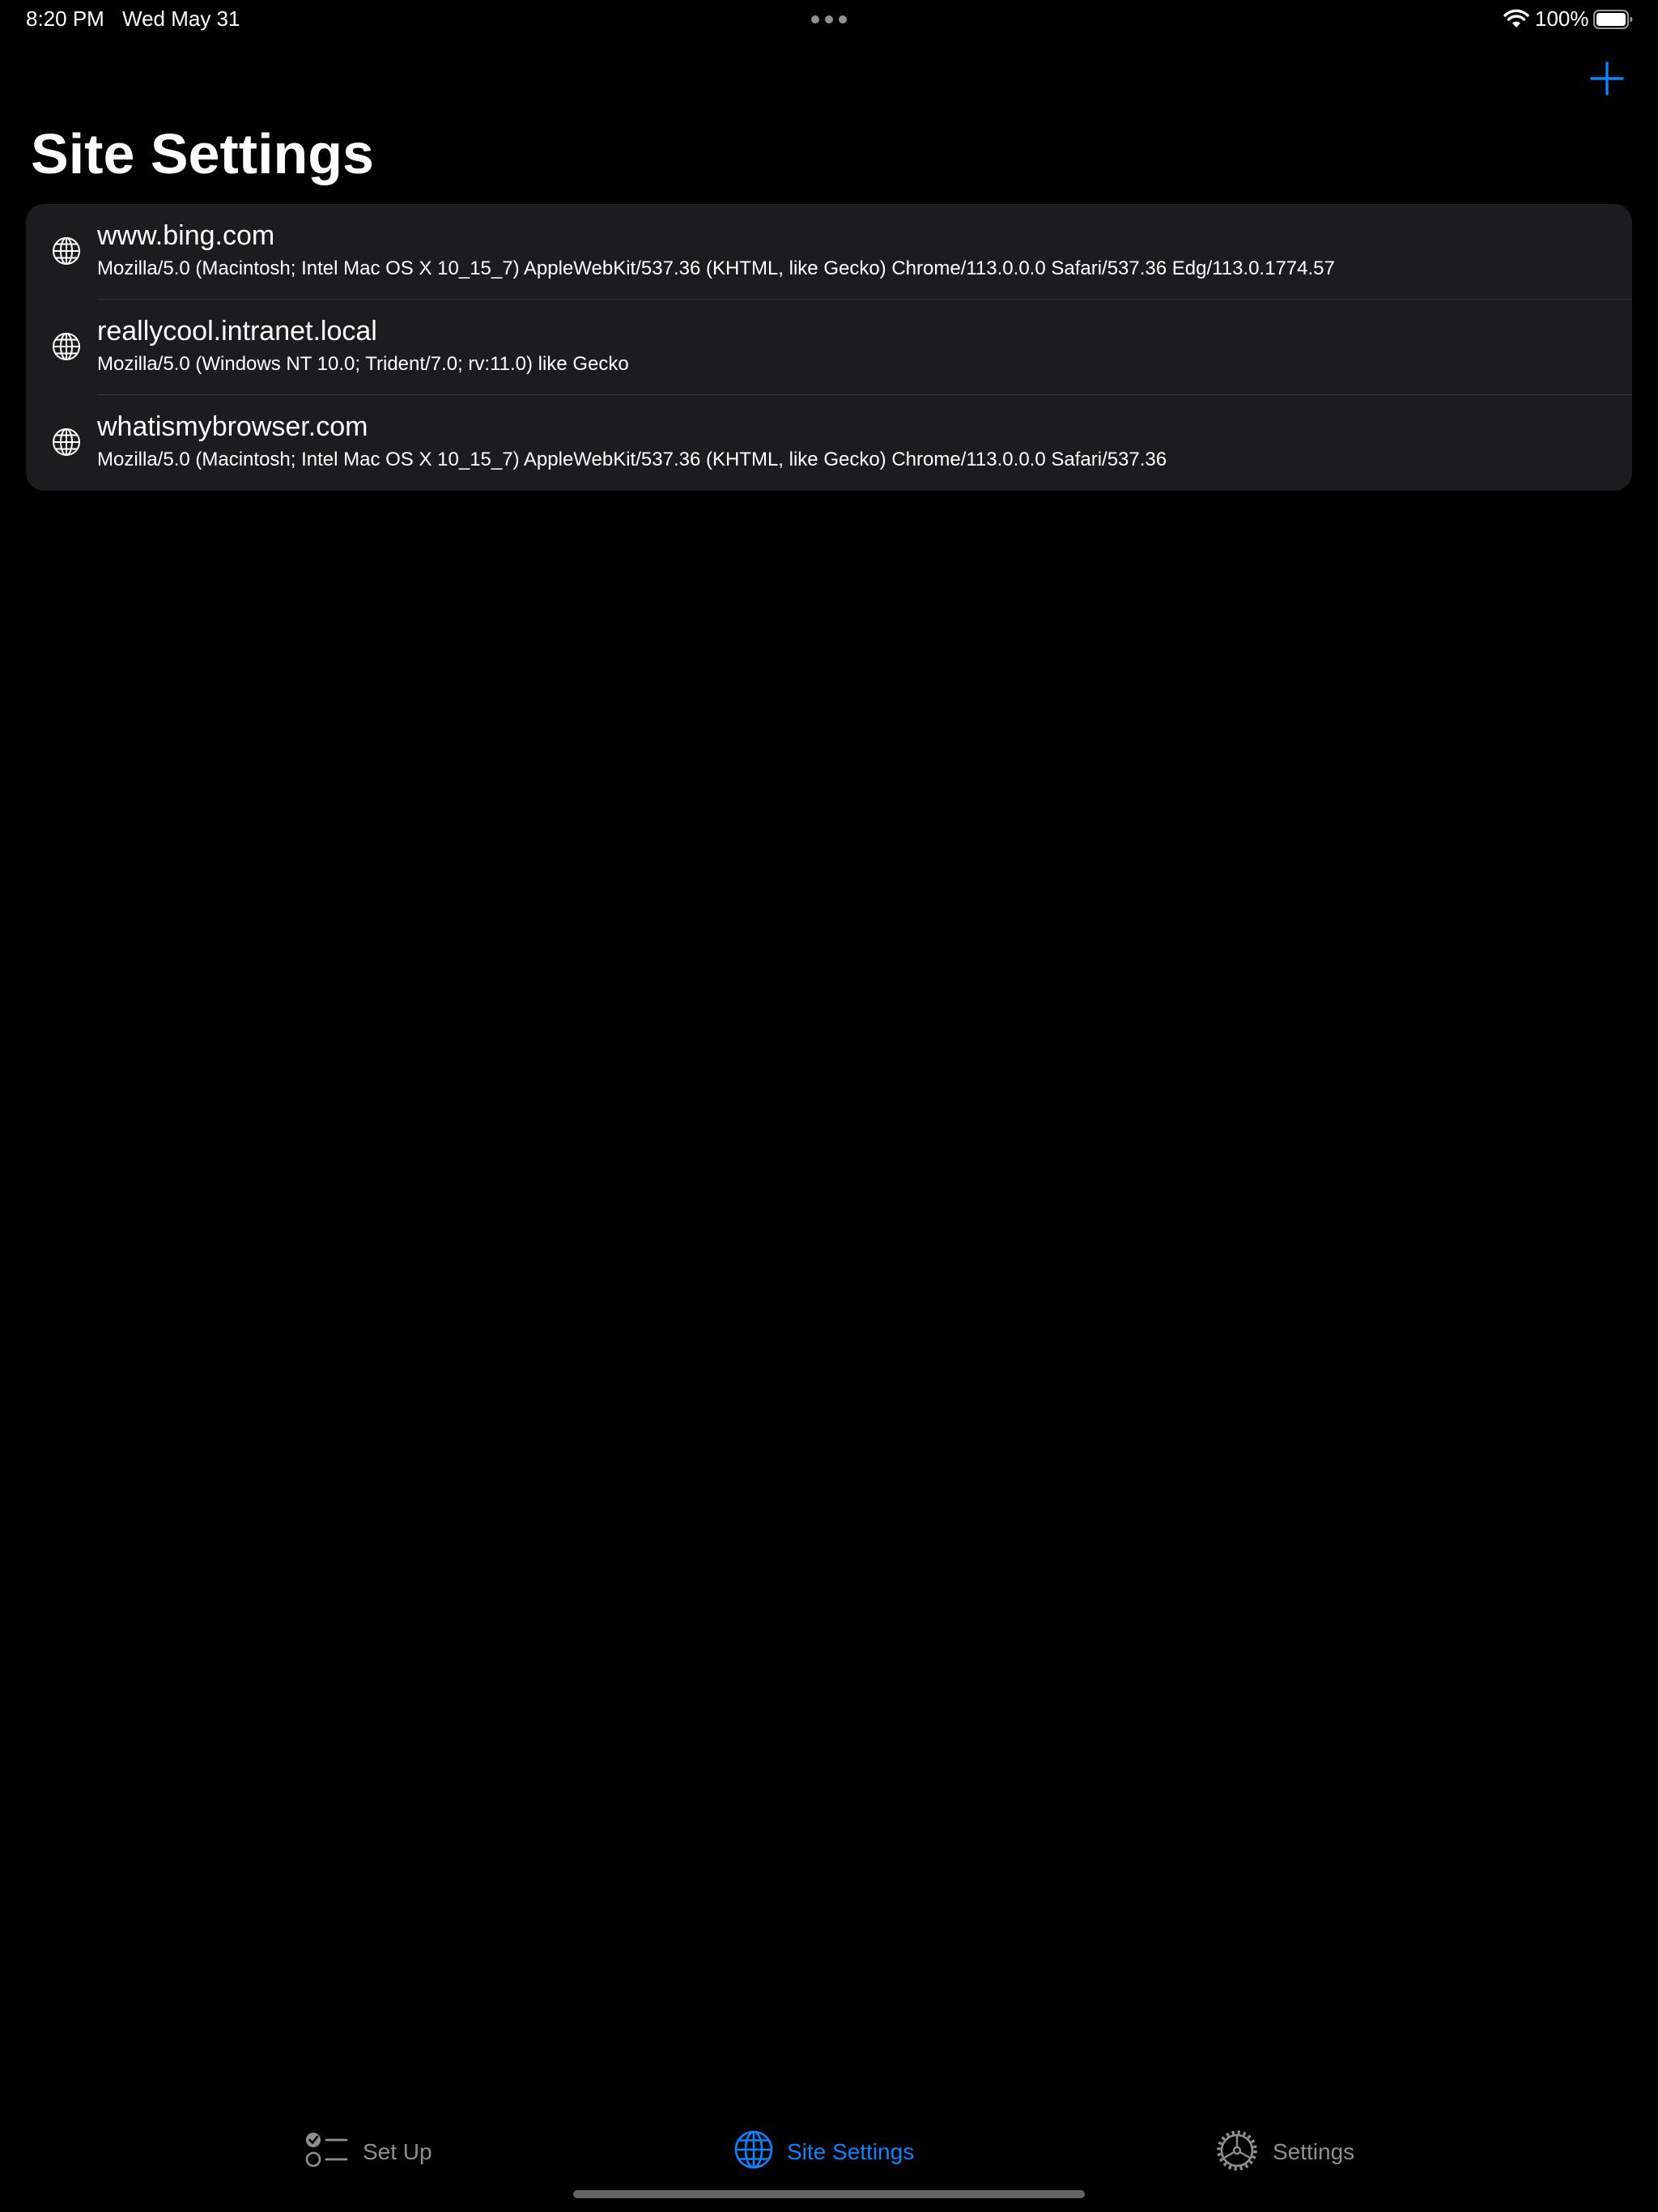 The image size is (1658, 2212). I want to click on tab-label: Settings, so click(1314, 2151).